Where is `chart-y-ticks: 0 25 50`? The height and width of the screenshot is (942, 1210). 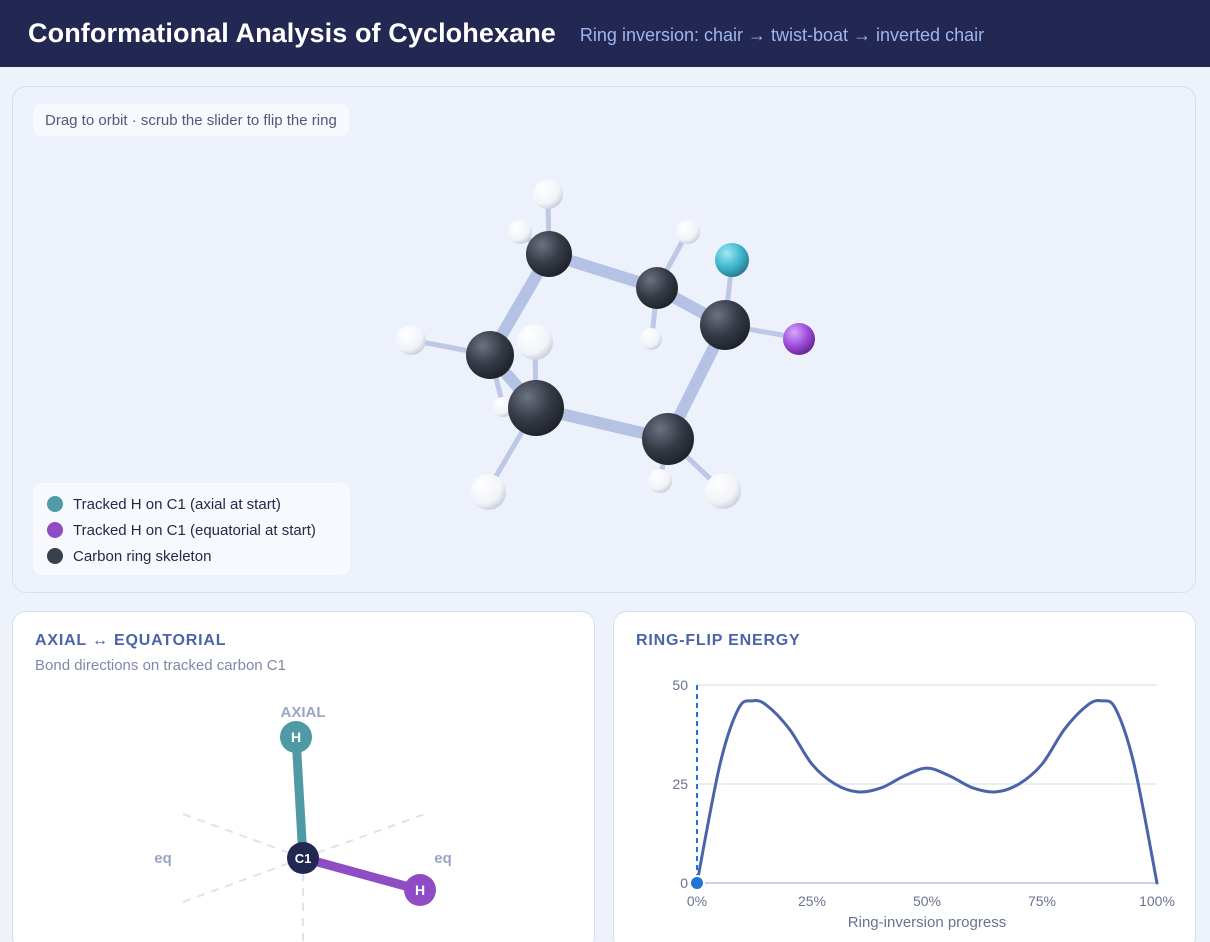
chart-y-ticks: 0 25 50 is located at coordinates (680, 784).